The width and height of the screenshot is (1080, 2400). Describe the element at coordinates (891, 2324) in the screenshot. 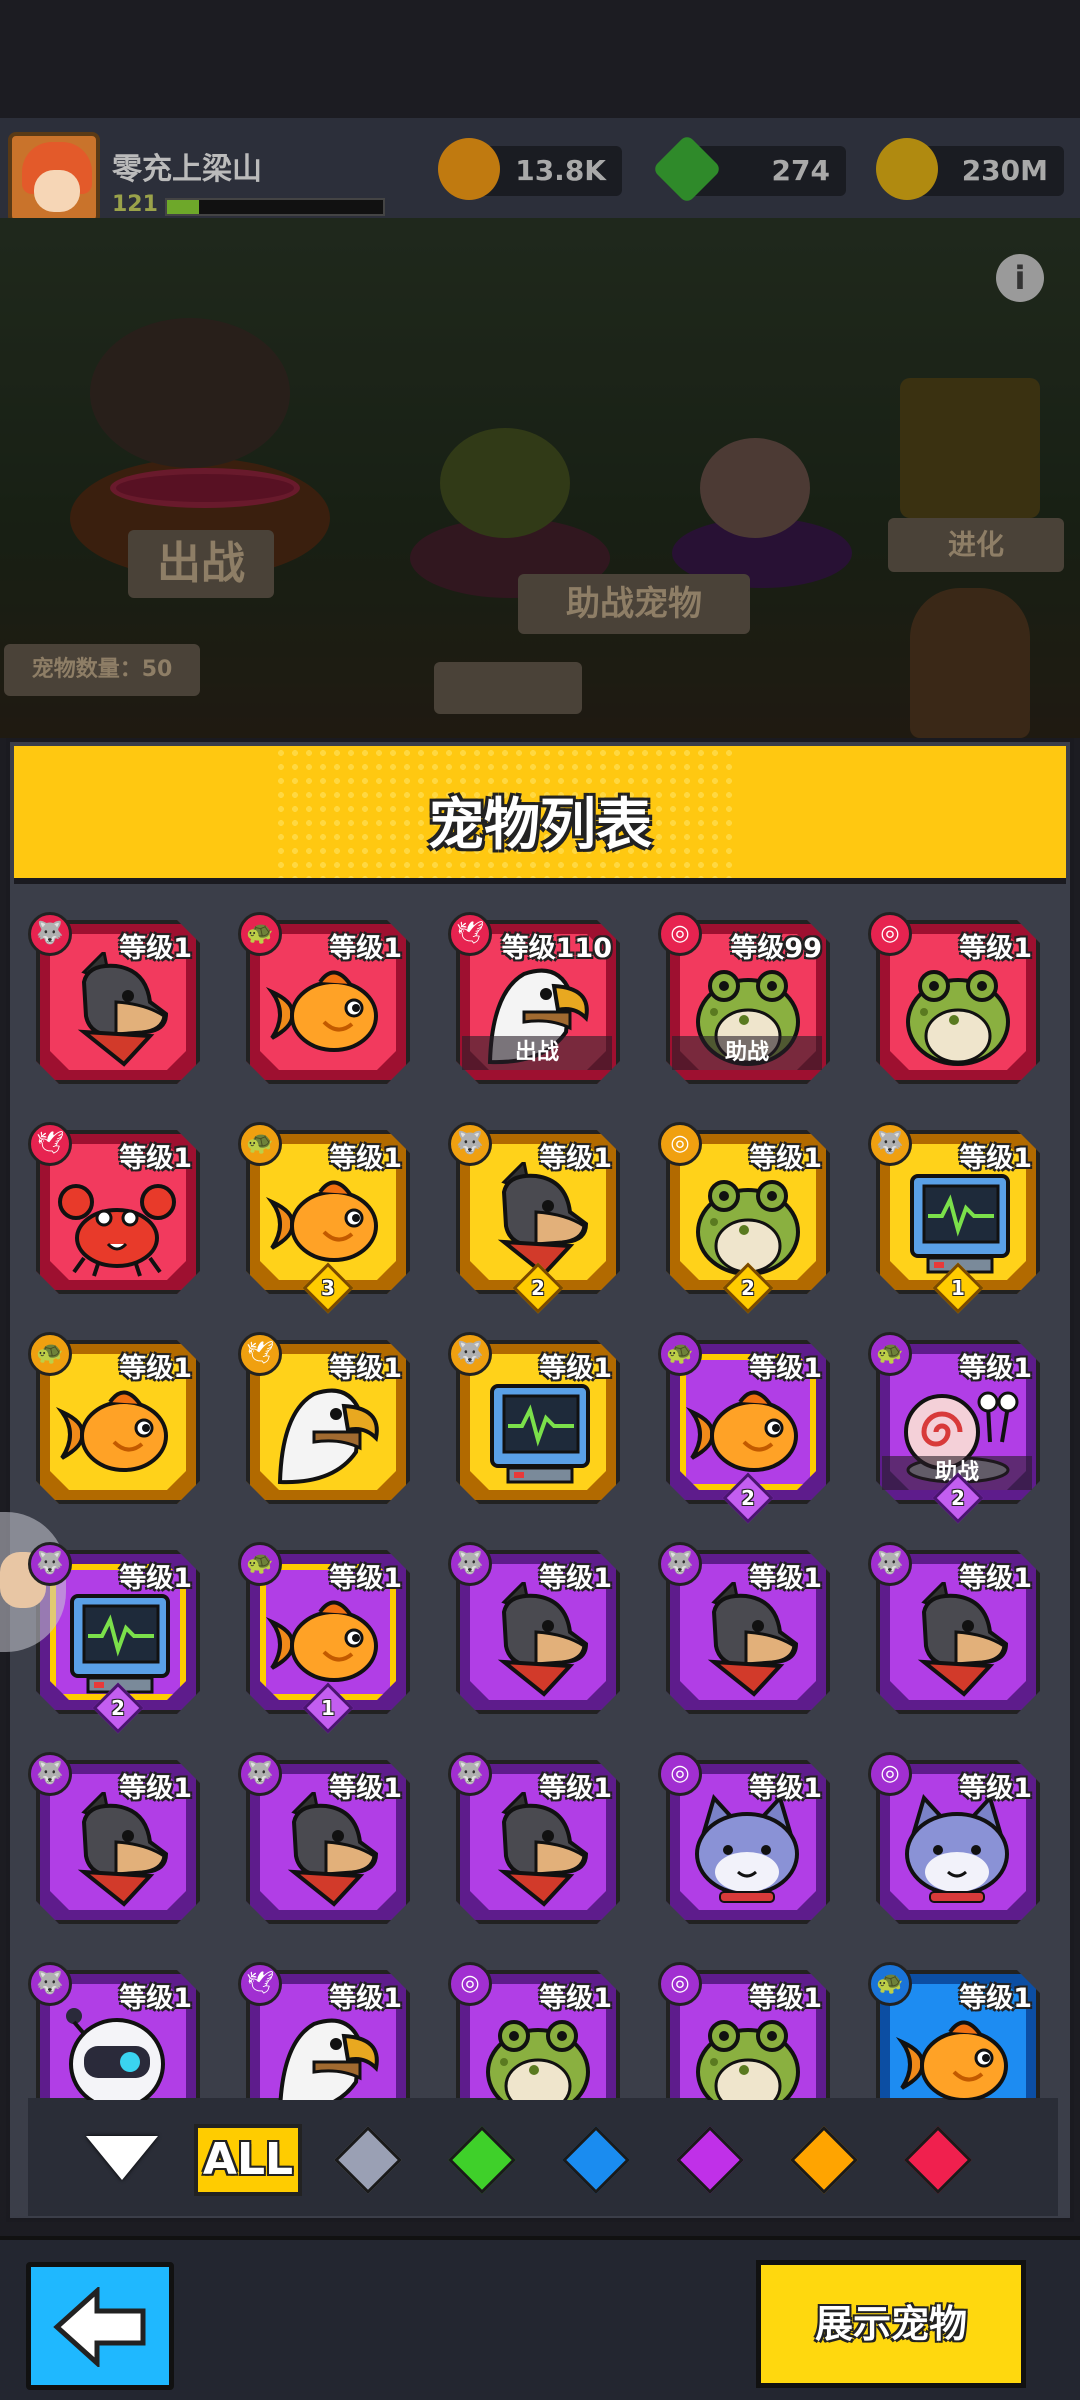

I see `show-pet-button: 展示宠物` at that location.